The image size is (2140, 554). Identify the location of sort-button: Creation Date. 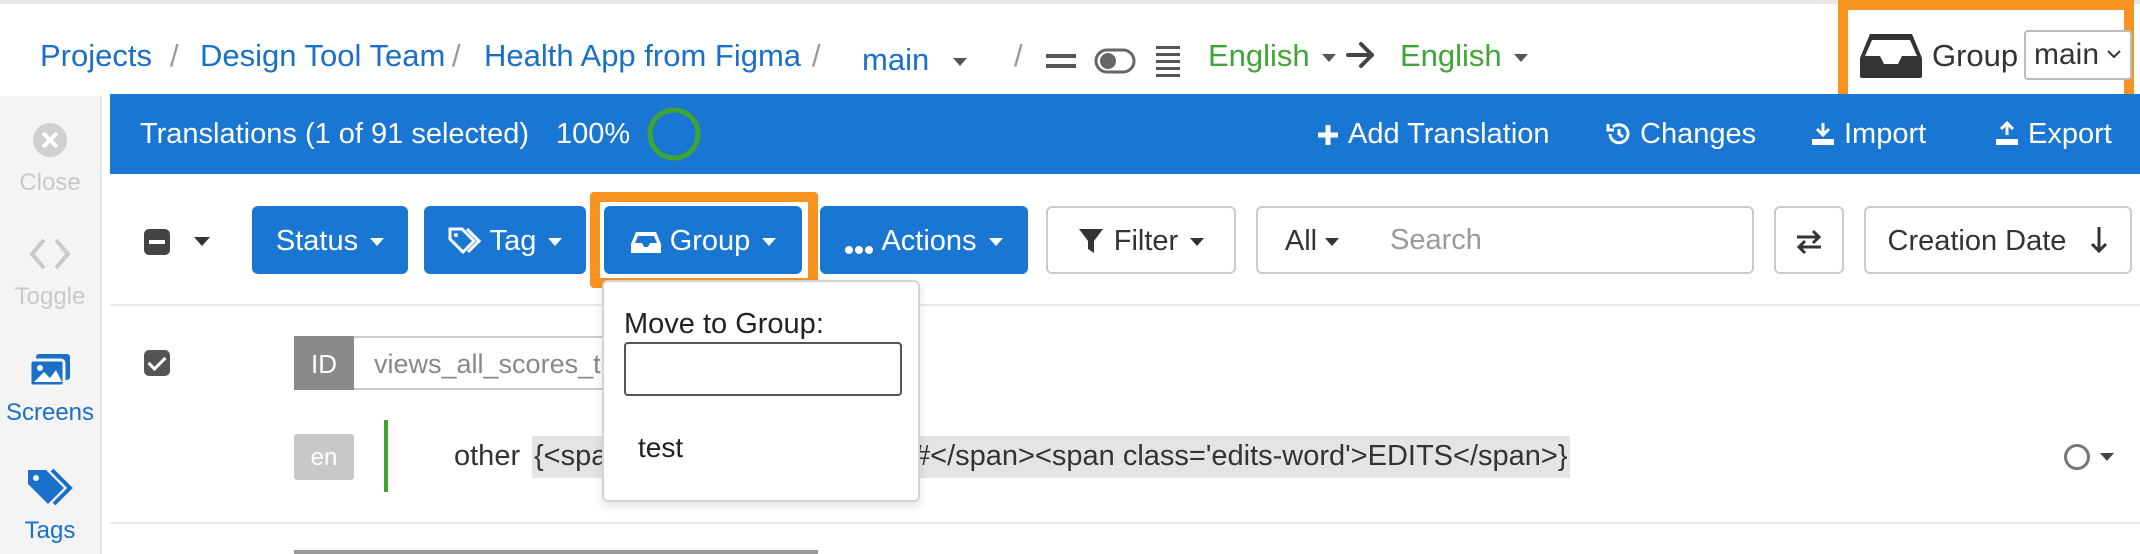
(1998, 240).